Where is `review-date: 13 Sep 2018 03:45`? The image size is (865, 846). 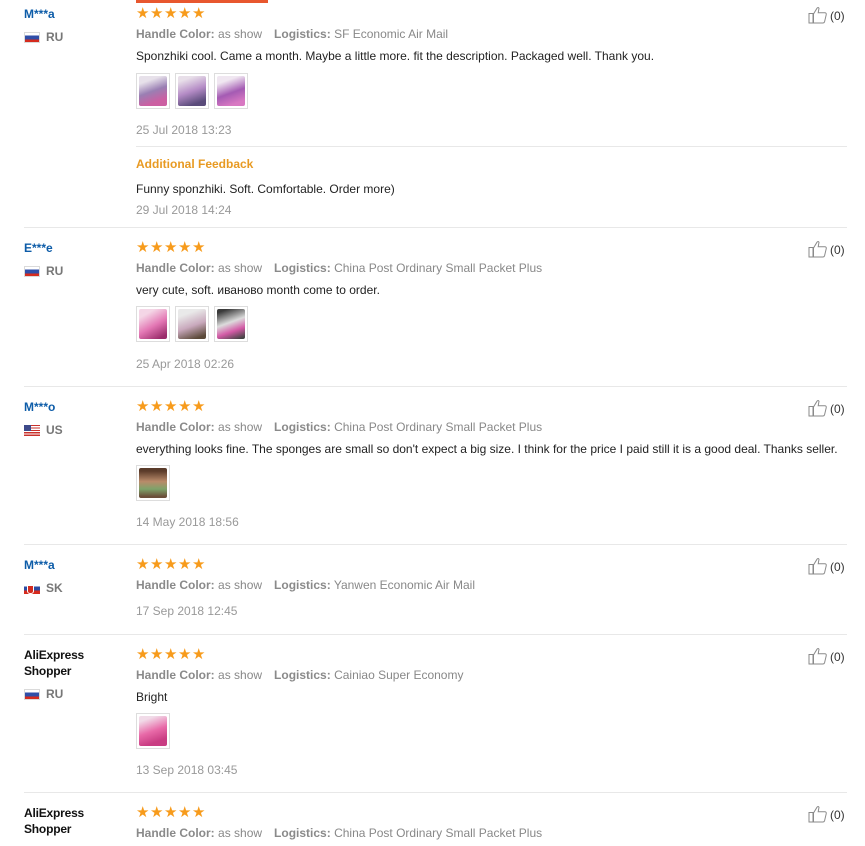 review-date: 13 Sep 2018 03:45 is located at coordinates (187, 770).